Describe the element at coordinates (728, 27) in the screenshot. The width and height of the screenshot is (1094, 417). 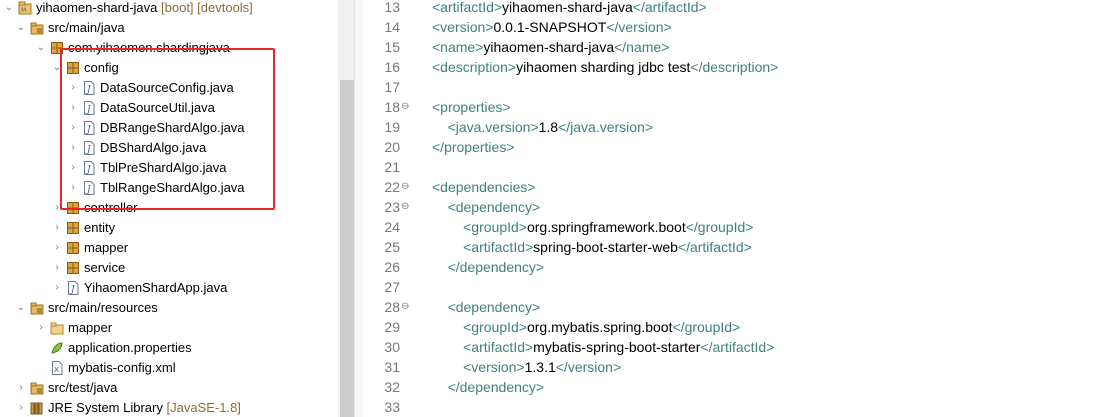
I see `code-line: 14 <version>0.0.1-SNAPSHOT</version>` at that location.